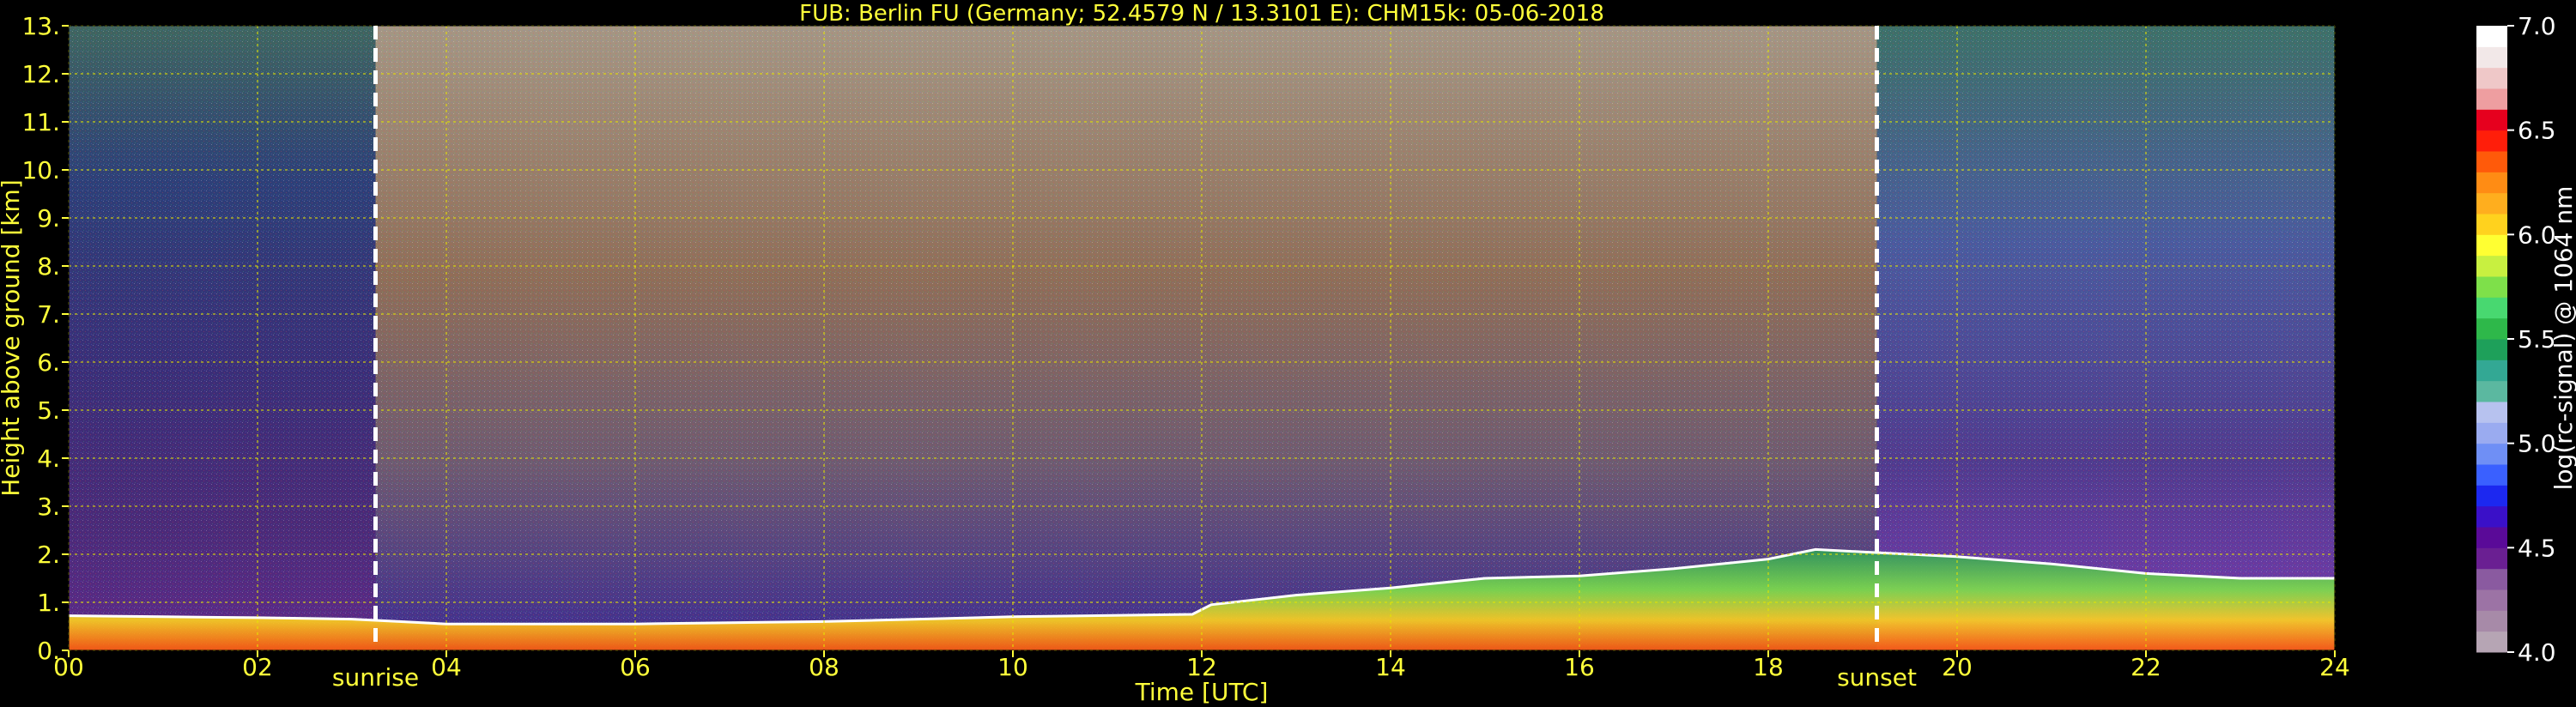 This screenshot has height=707, width=2576. Describe the element at coordinates (1202, 692) in the screenshot. I see `x-axis-label: Time [UTC]` at that location.